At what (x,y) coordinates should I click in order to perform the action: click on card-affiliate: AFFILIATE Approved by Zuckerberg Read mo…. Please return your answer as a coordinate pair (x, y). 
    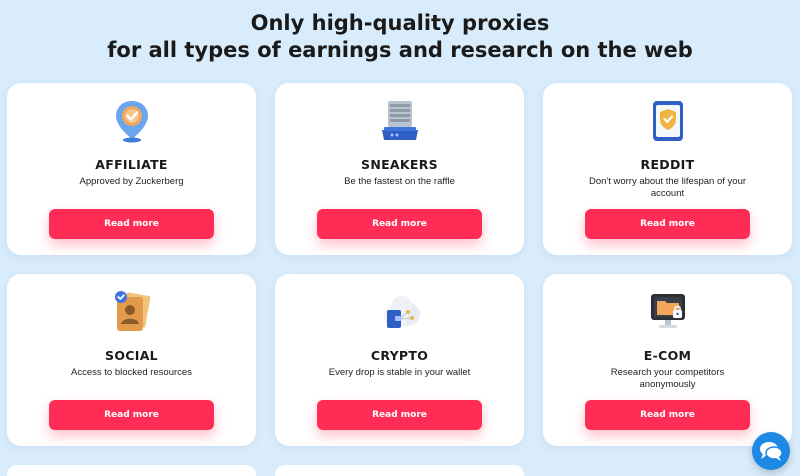
    Looking at the image, I should click on (131, 169).